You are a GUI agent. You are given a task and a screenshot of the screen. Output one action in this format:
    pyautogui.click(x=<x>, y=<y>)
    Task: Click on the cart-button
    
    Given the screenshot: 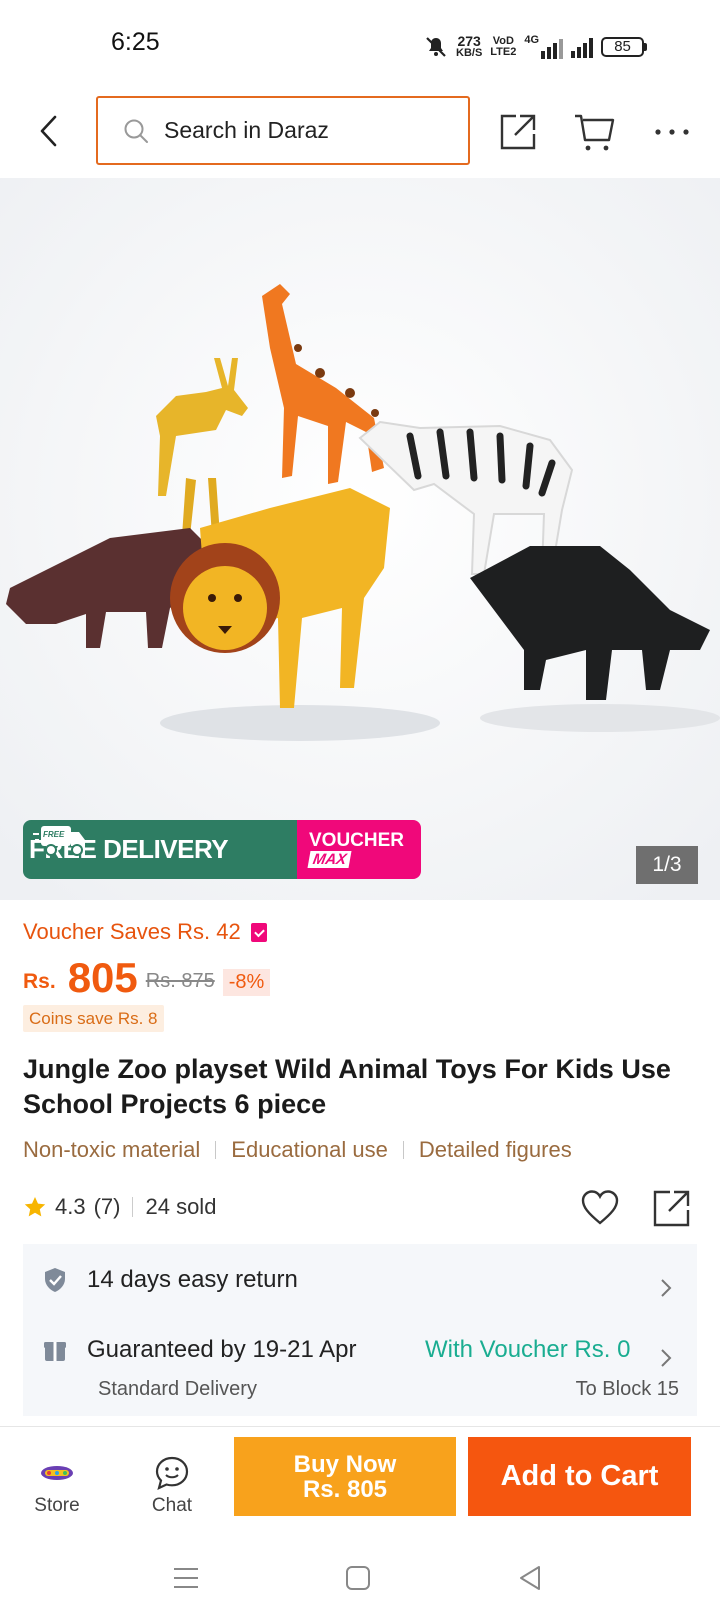 What is the action you would take?
    pyautogui.click(x=595, y=132)
    